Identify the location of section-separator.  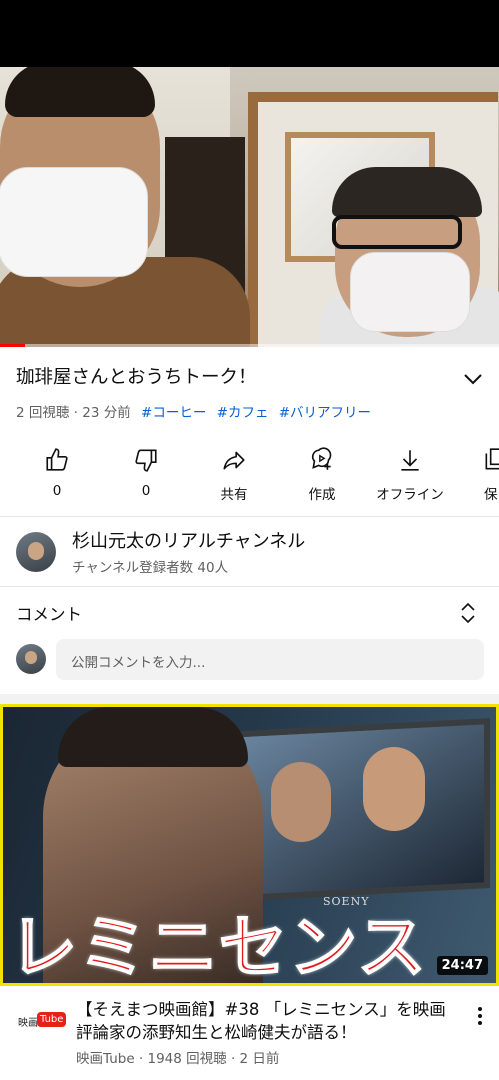
(249, 699).